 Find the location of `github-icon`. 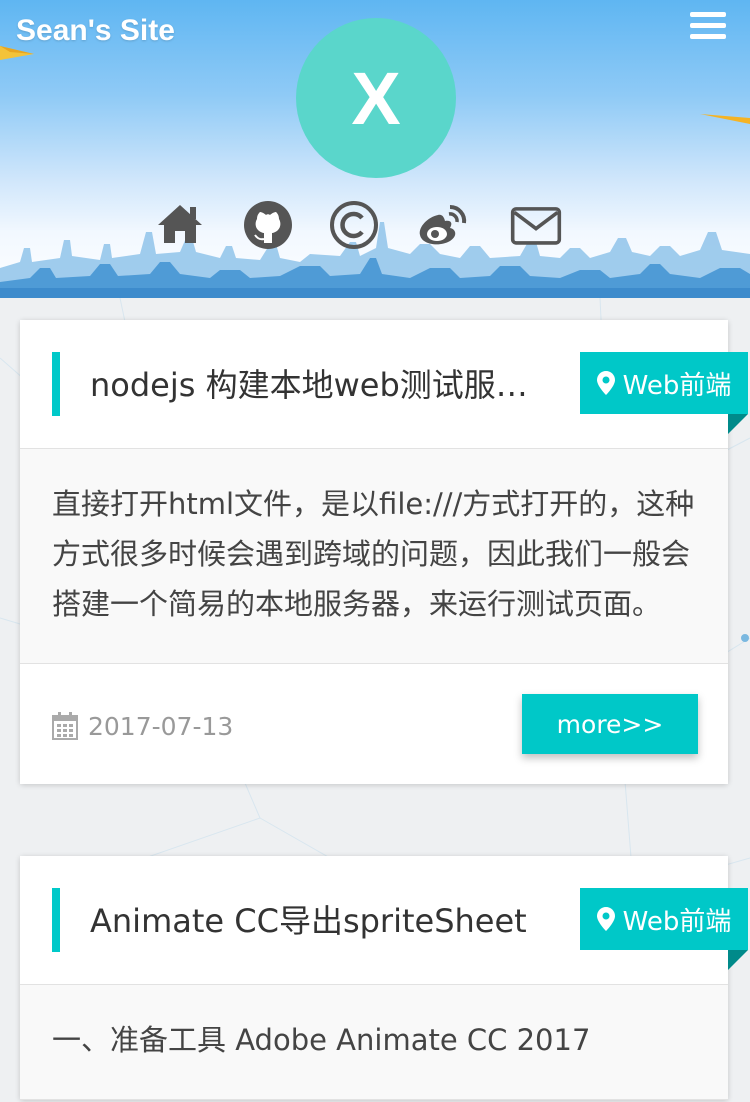

github-icon is located at coordinates (268, 225).